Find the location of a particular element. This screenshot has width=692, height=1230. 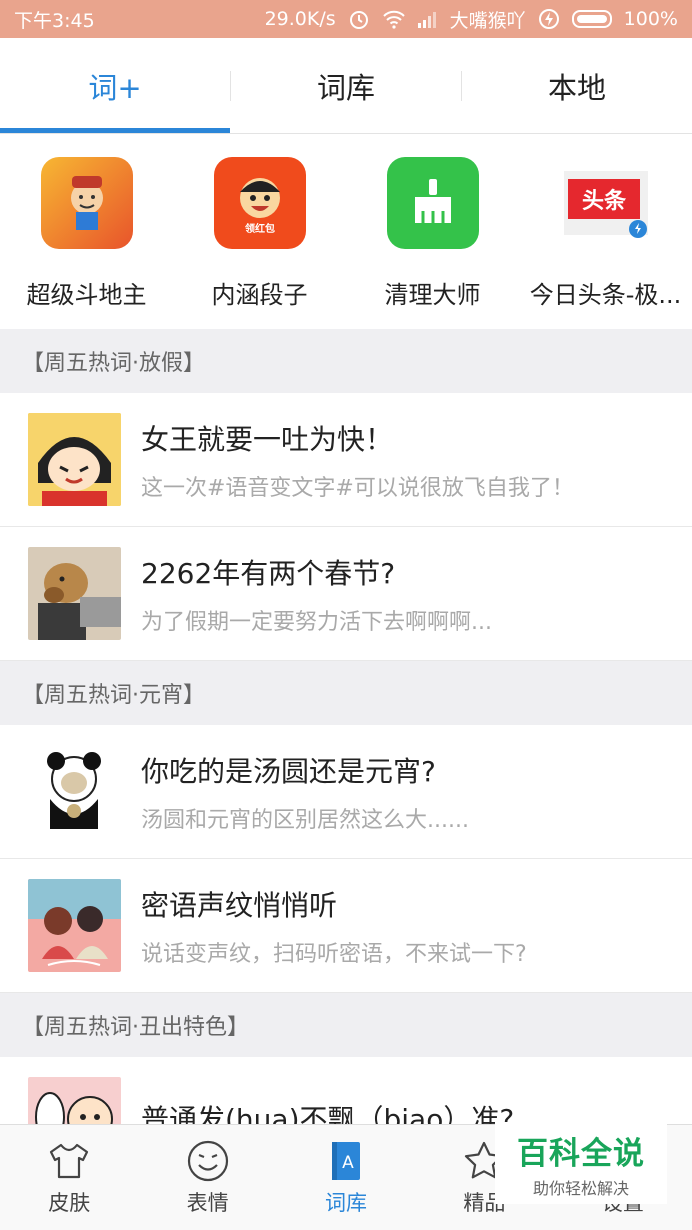

app-label: 内涵段子 is located at coordinates (259, 295).